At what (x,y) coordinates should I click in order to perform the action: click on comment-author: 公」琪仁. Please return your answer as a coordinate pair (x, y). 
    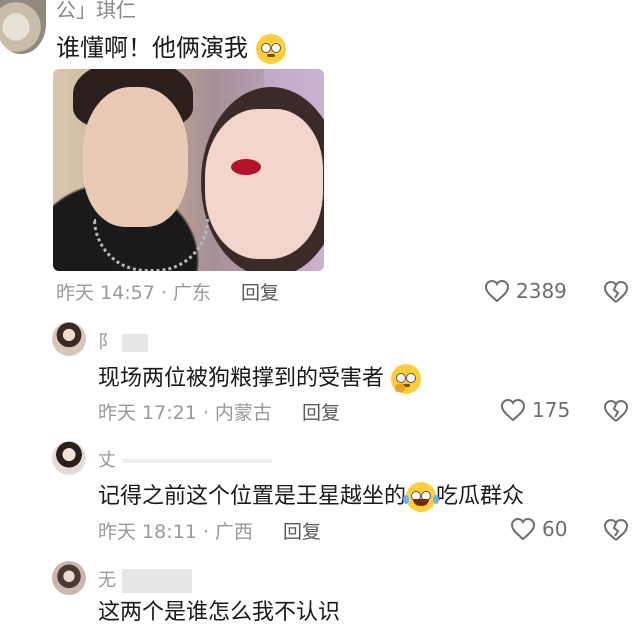
    Looking at the image, I should click on (96, 11).